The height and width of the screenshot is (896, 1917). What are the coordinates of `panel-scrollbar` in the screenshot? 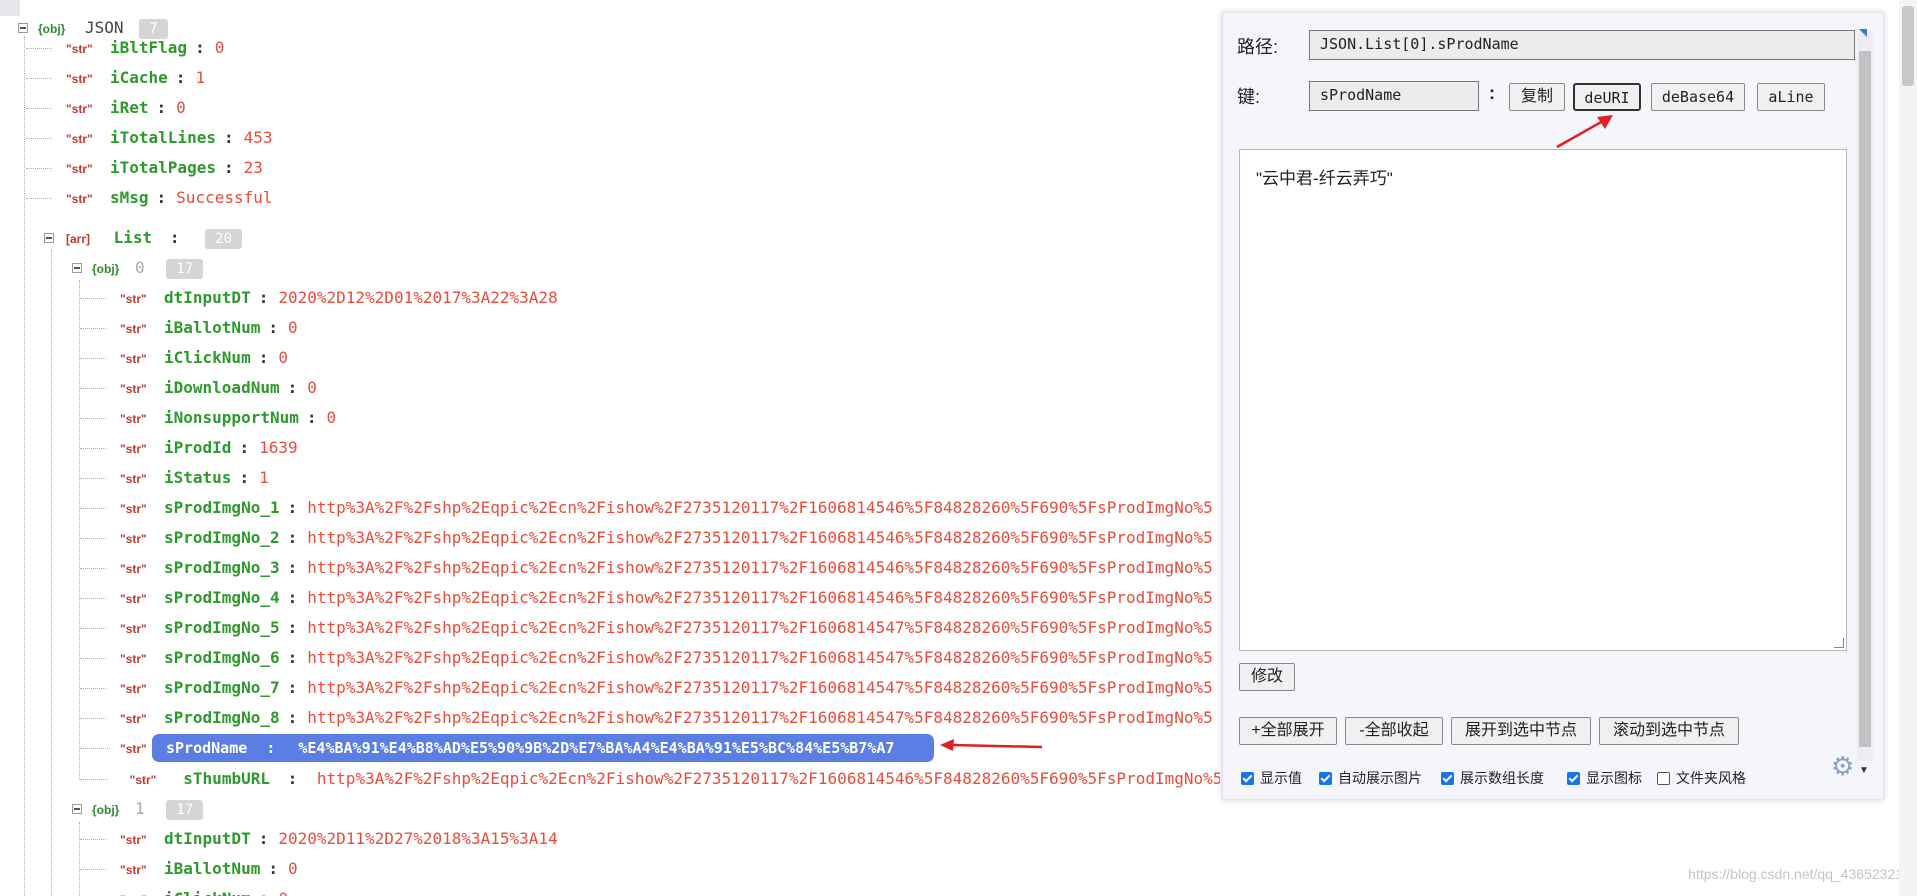 It's located at (1865, 396).